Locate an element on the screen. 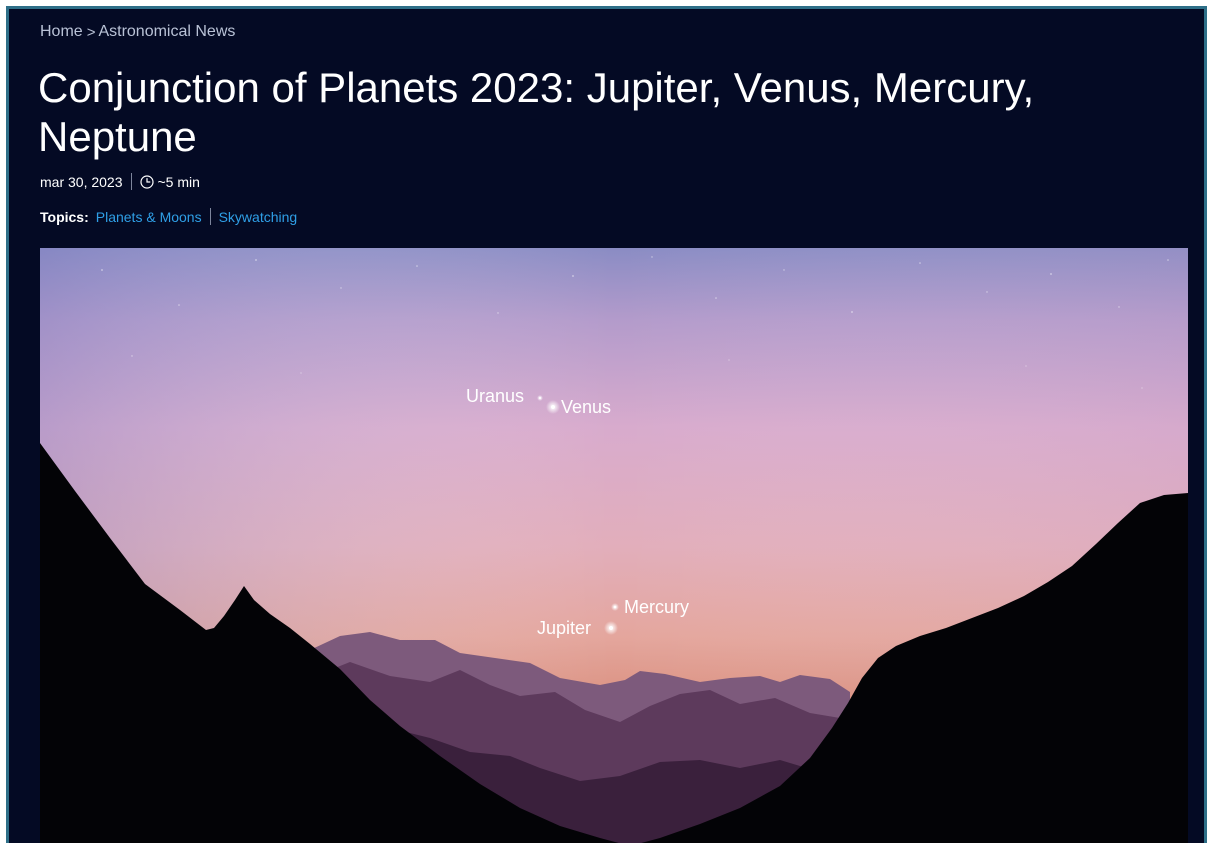 This screenshot has height=843, width=1213. read-time: ~5 min is located at coordinates (178, 181).